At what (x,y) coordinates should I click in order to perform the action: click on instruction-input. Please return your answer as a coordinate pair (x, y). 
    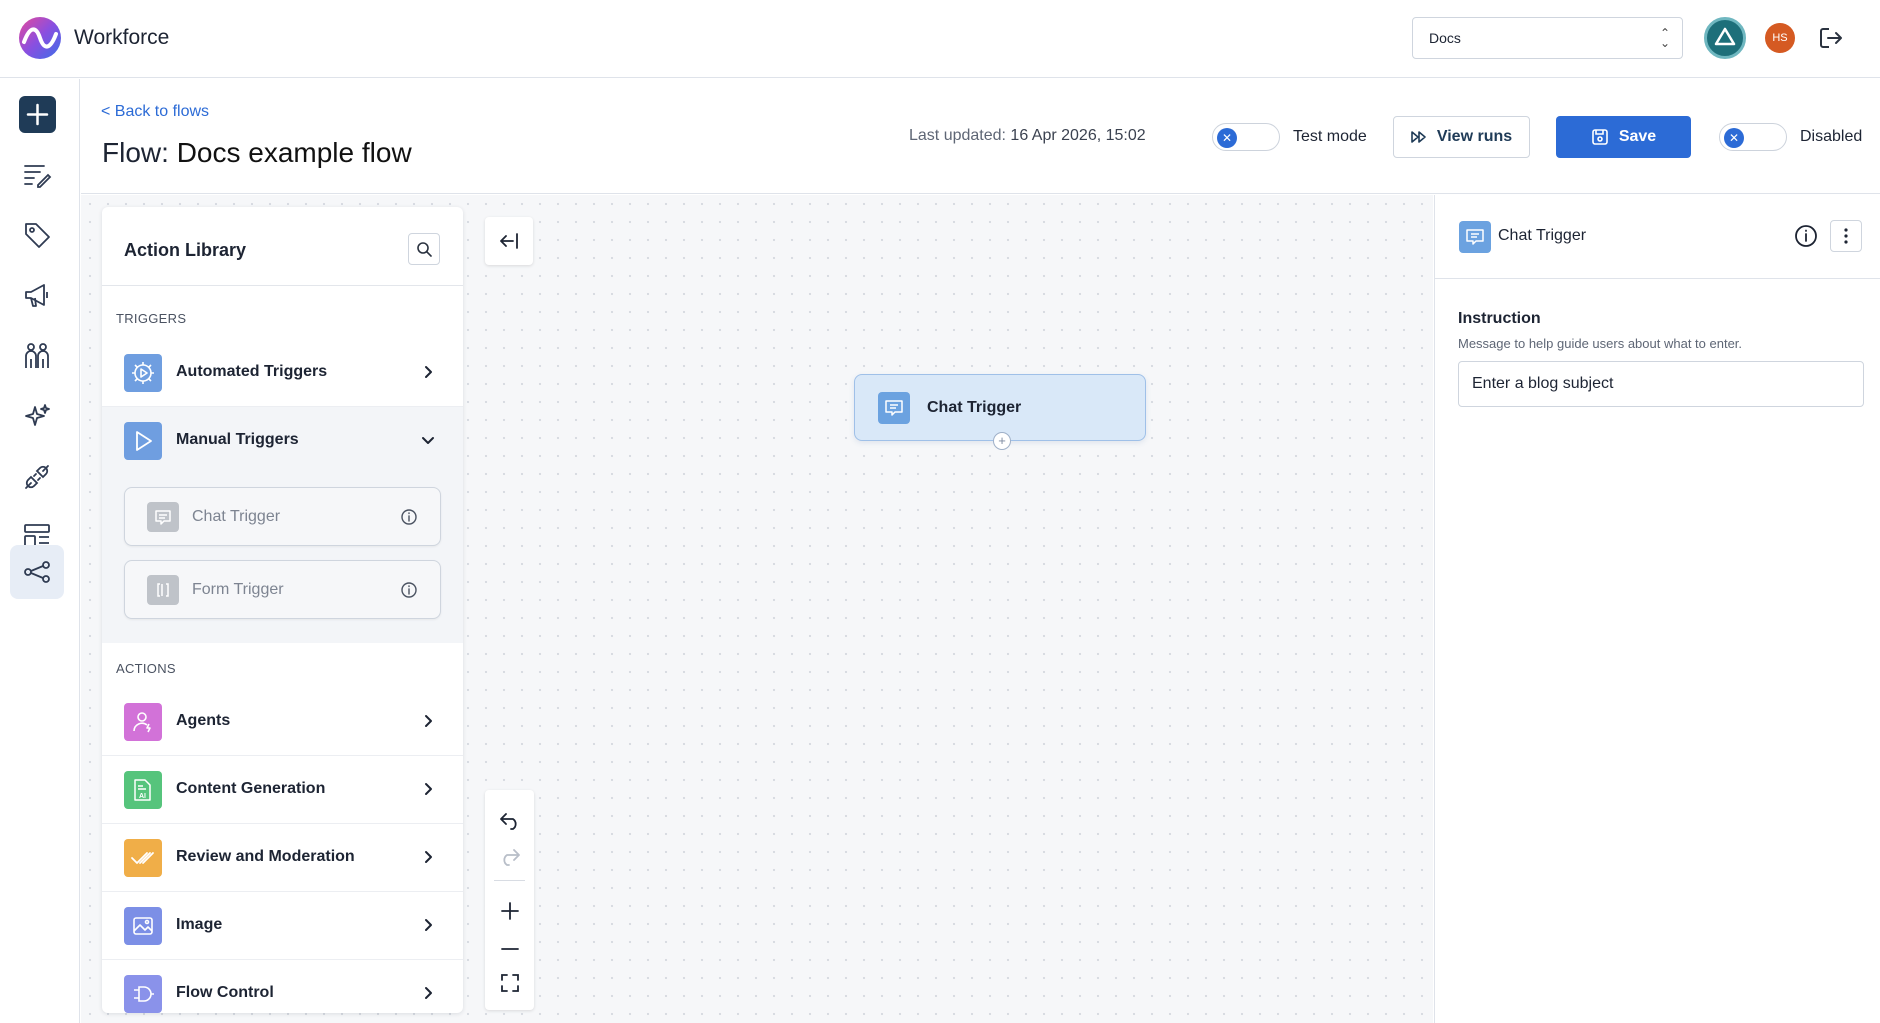
    Looking at the image, I should click on (1661, 384).